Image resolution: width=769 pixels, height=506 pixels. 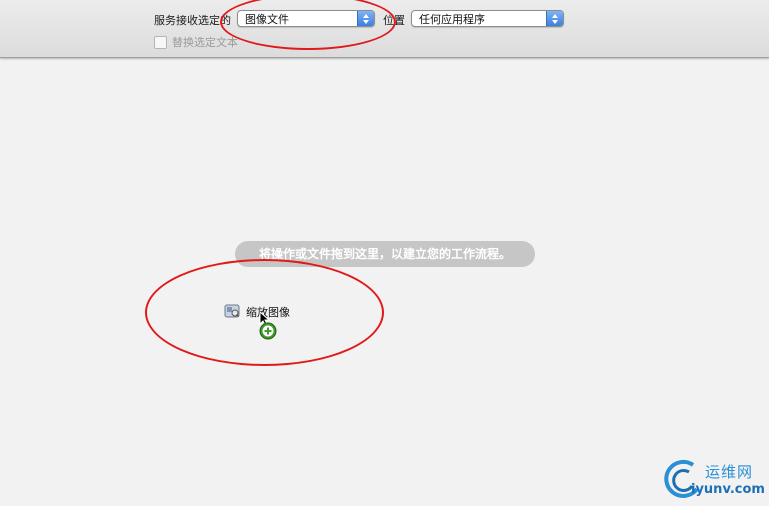 I want to click on replace-selected-label: 替换选定文本, so click(x=205, y=42).